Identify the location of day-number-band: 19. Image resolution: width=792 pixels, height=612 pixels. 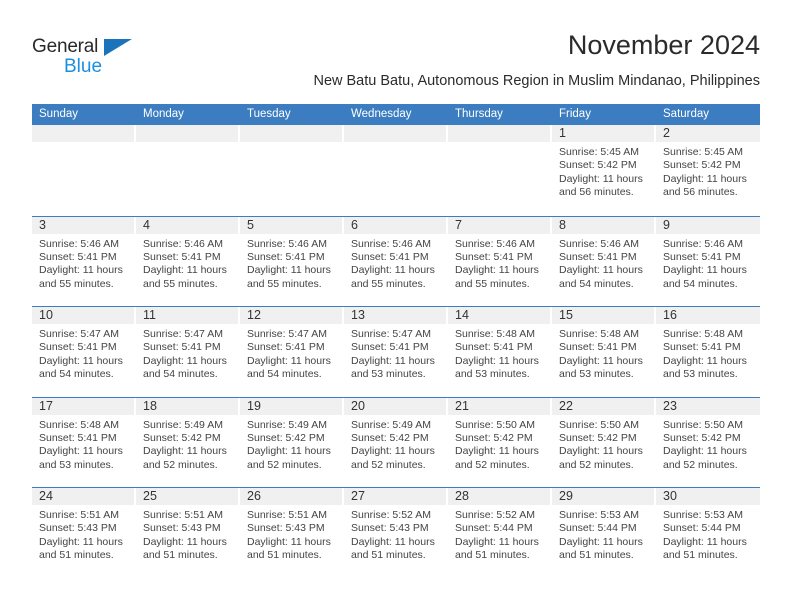
(292, 406).